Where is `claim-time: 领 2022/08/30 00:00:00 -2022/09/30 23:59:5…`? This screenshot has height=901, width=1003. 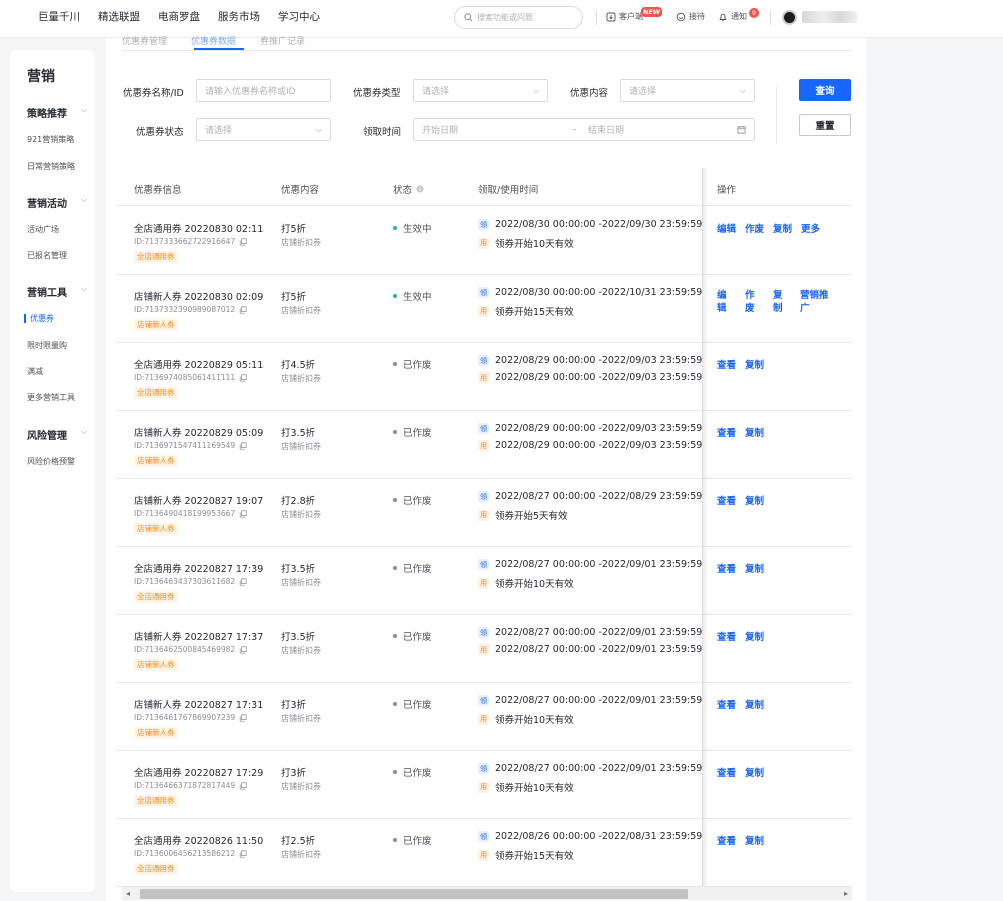
claim-time: 领 2022/08/30 00:00:00 -2022/09/30 23:59:5… is located at coordinates (590, 224).